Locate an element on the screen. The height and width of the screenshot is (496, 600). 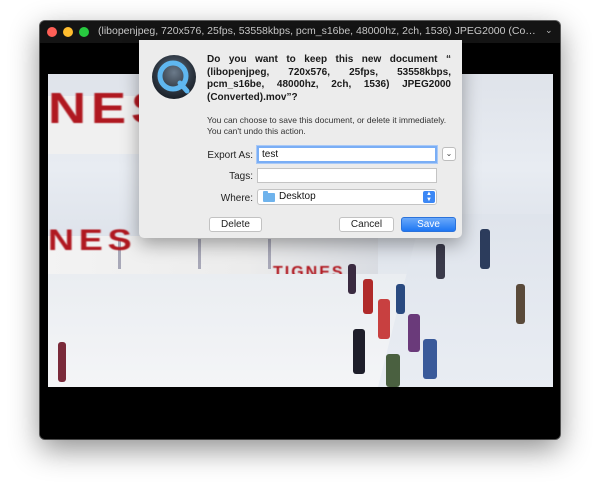
quicktime-icon is located at coordinates (174, 77).